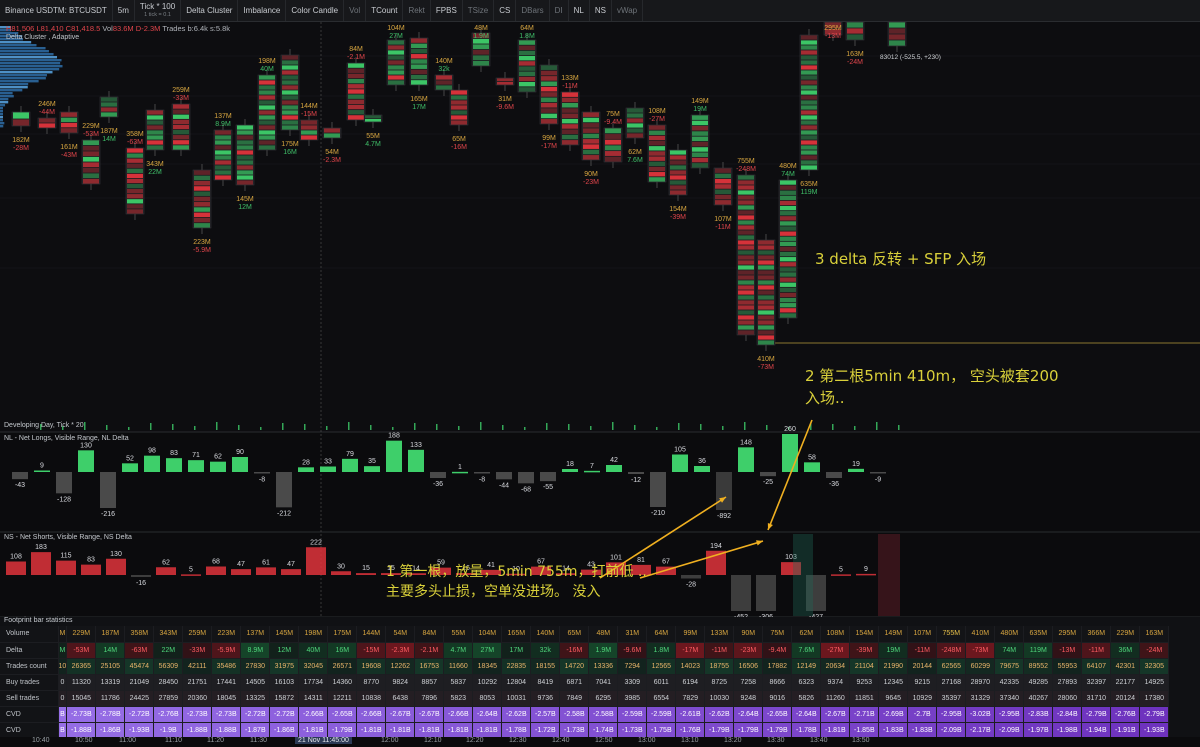 The image size is (1200, 747). What do you see at coordinates (900, 258) in the screenshot?
I see `annotation-3: 3 delta 反转 + SFP 入场` at bounding box center [900, 258].